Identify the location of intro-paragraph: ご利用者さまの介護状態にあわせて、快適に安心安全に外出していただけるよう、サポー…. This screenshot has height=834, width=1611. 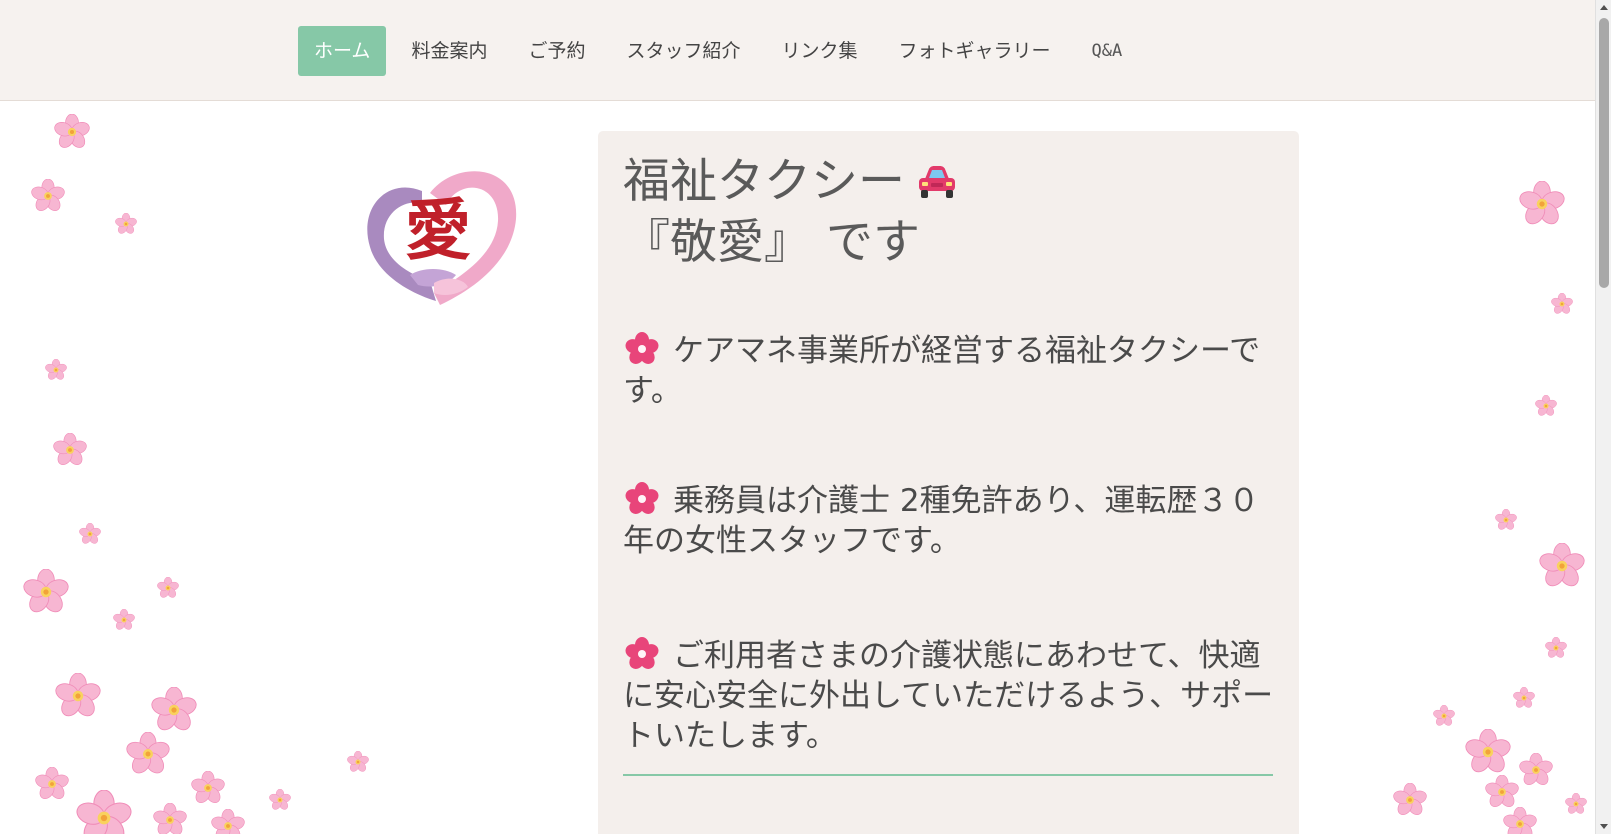
(953, 696).